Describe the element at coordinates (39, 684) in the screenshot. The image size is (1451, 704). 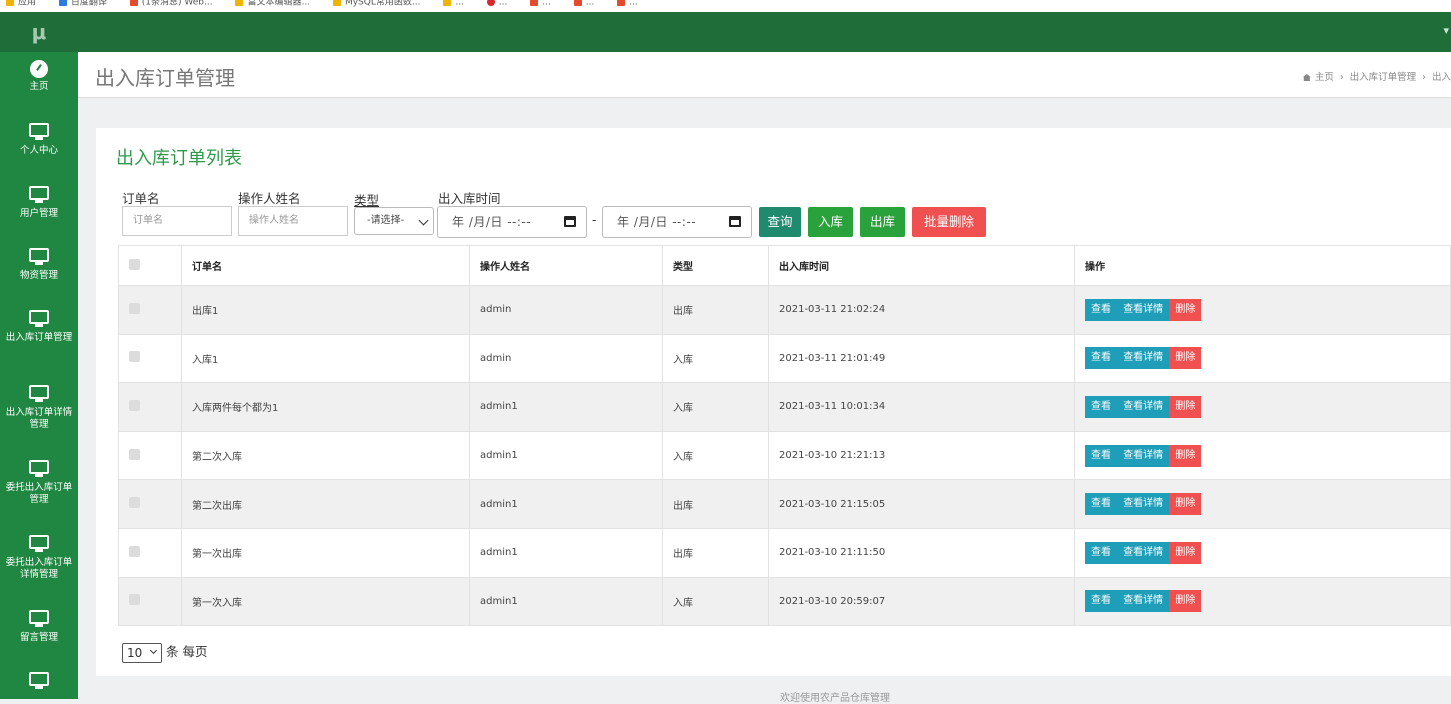
I see `sidebar-item-more` at that location.